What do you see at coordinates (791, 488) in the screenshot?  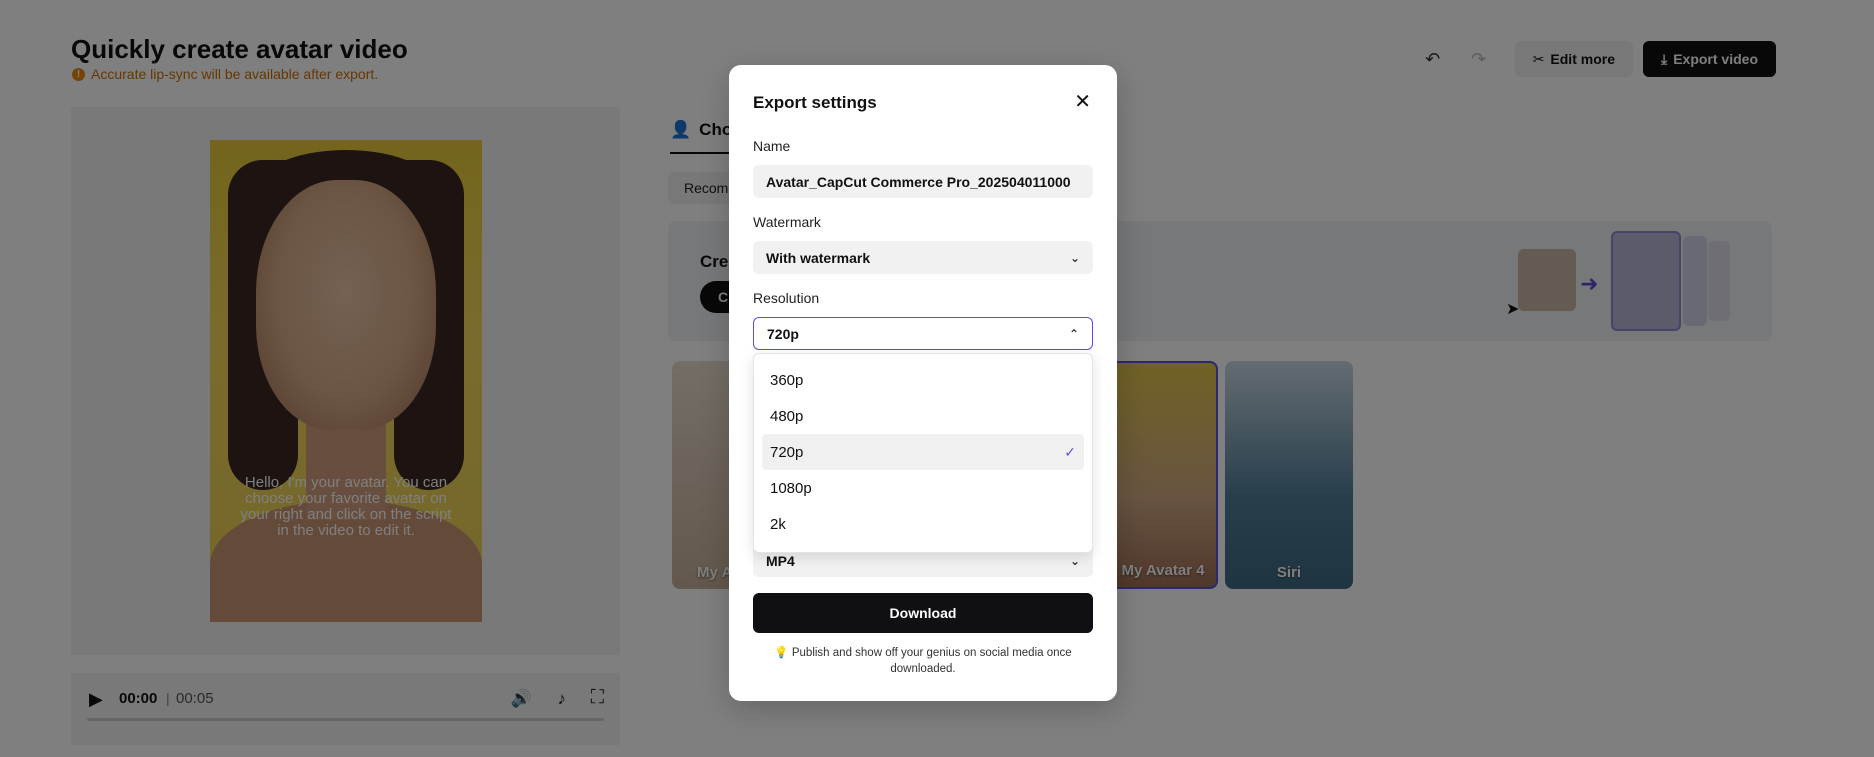 I see `option-label: 1080p` at bounding box center [791, 488].